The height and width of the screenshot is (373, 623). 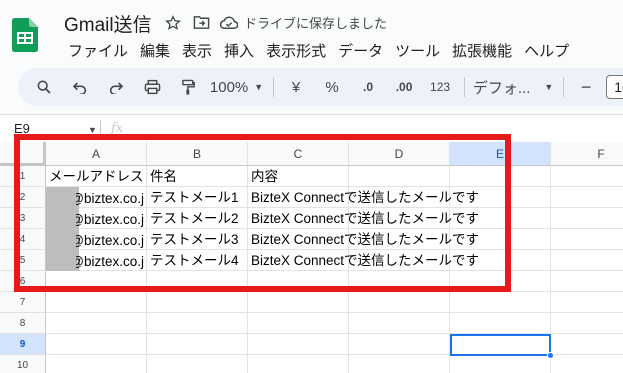 I want to click on decrease-decimal-label: .0, so click(x=368, y=87).